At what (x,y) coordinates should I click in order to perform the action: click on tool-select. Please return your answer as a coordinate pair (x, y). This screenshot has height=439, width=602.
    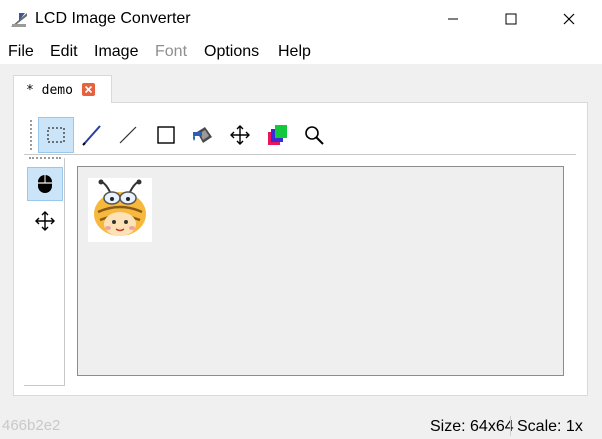
    Looking at the image, I should click on (56, 135).